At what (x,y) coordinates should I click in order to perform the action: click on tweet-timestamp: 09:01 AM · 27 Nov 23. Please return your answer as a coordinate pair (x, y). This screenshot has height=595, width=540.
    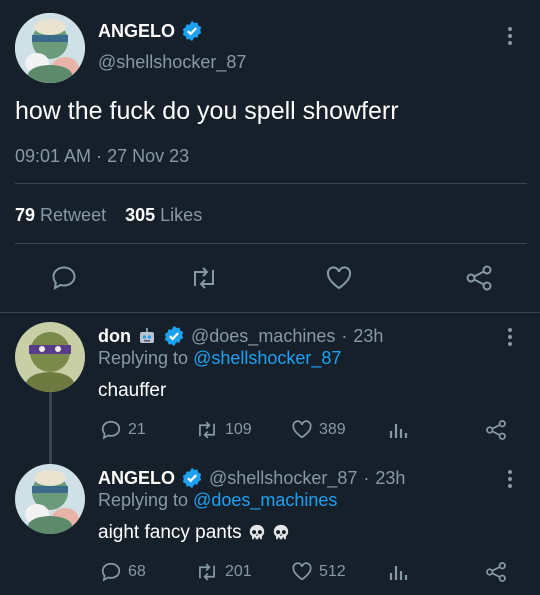
    Looking at the image, I should click on (102, 156).